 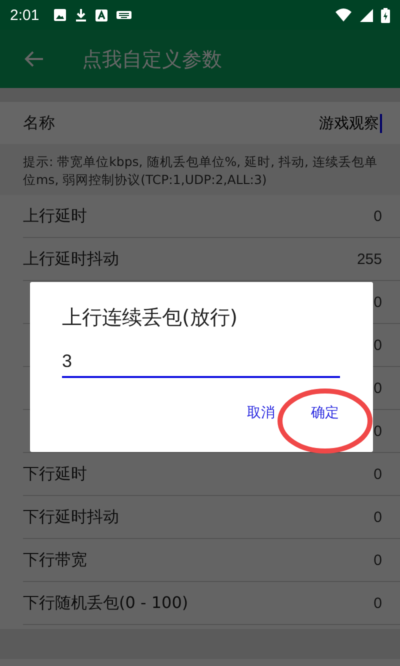 I want to click on battery-icon, so click(x=385, y=15).